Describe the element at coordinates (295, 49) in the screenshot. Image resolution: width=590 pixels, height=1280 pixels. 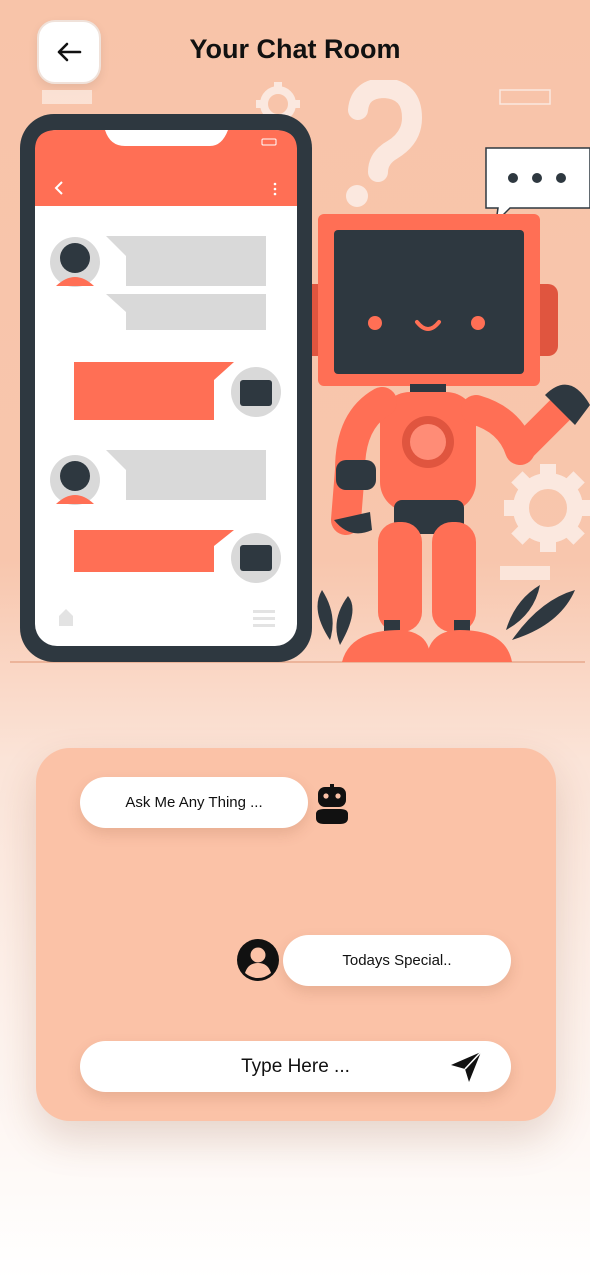
I see `page-title: Your Chat Room` at that location.